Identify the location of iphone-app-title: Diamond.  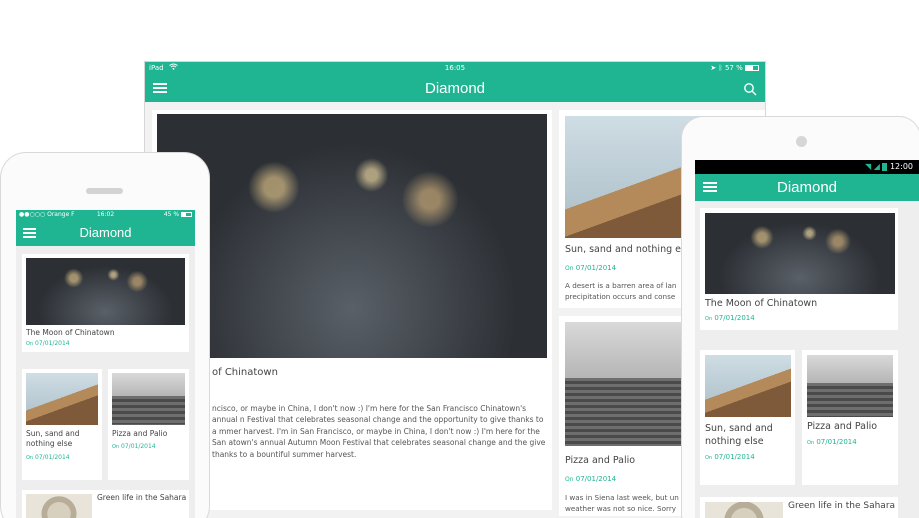
(105, 232).